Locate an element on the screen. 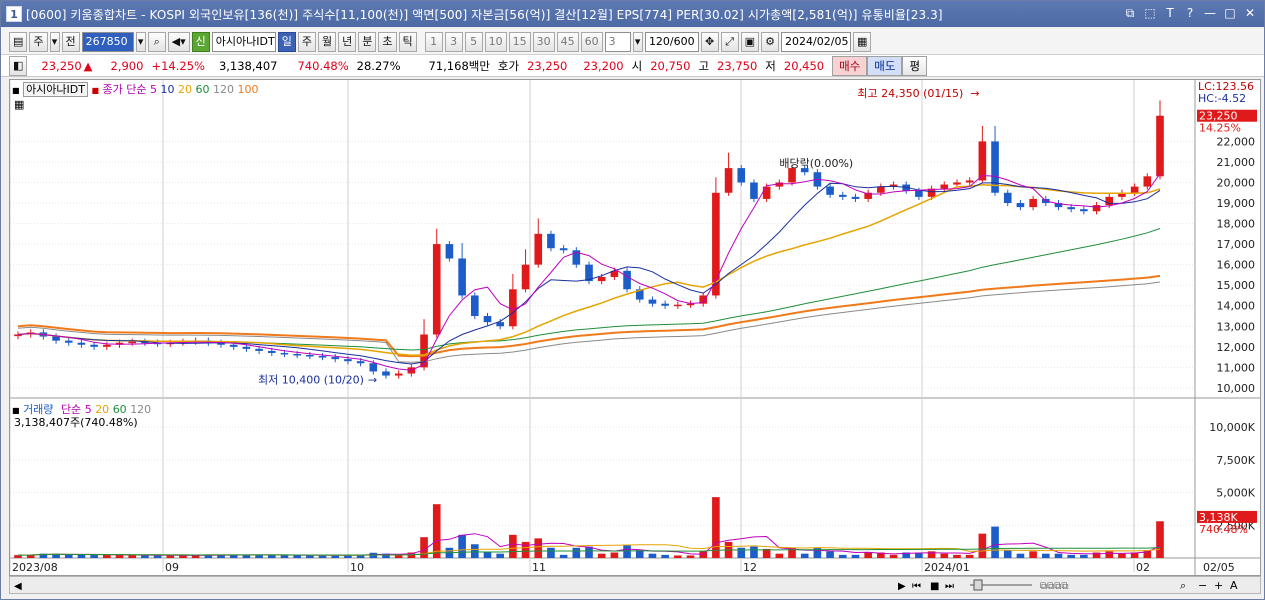 This screenshot has width=1265, height=600. market-type-select: 주 is located at coordinates (38, 41).